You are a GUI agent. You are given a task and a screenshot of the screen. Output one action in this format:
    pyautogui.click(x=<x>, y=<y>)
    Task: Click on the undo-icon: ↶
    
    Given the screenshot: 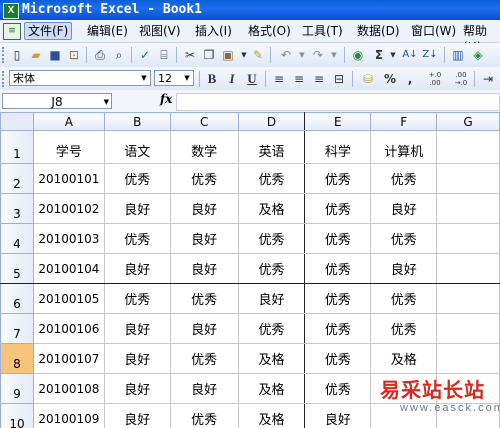 What is the action you would take?
    pyautogui.click(x=286, y=55)
    